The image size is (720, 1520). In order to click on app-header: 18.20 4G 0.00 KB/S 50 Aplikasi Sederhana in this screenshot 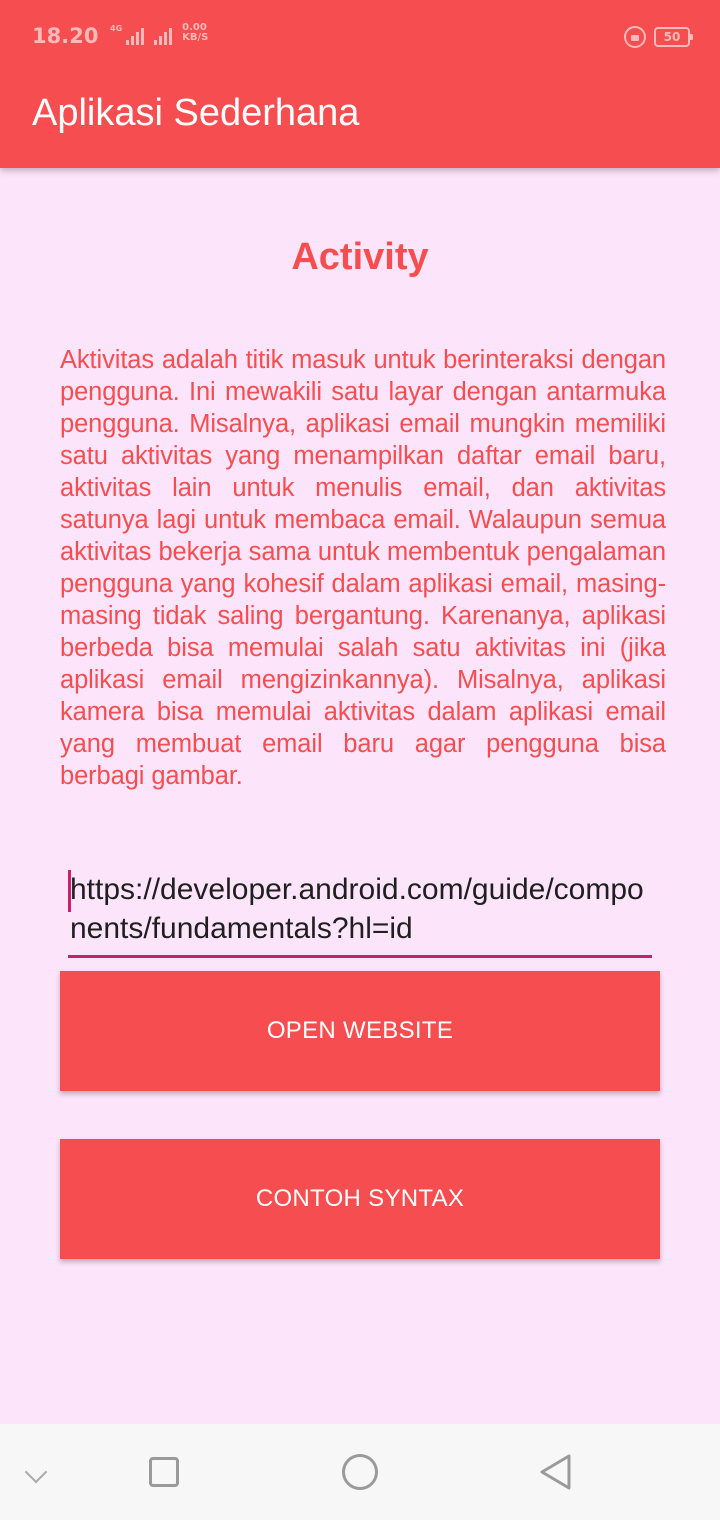, I will do `click(360, 84)`.